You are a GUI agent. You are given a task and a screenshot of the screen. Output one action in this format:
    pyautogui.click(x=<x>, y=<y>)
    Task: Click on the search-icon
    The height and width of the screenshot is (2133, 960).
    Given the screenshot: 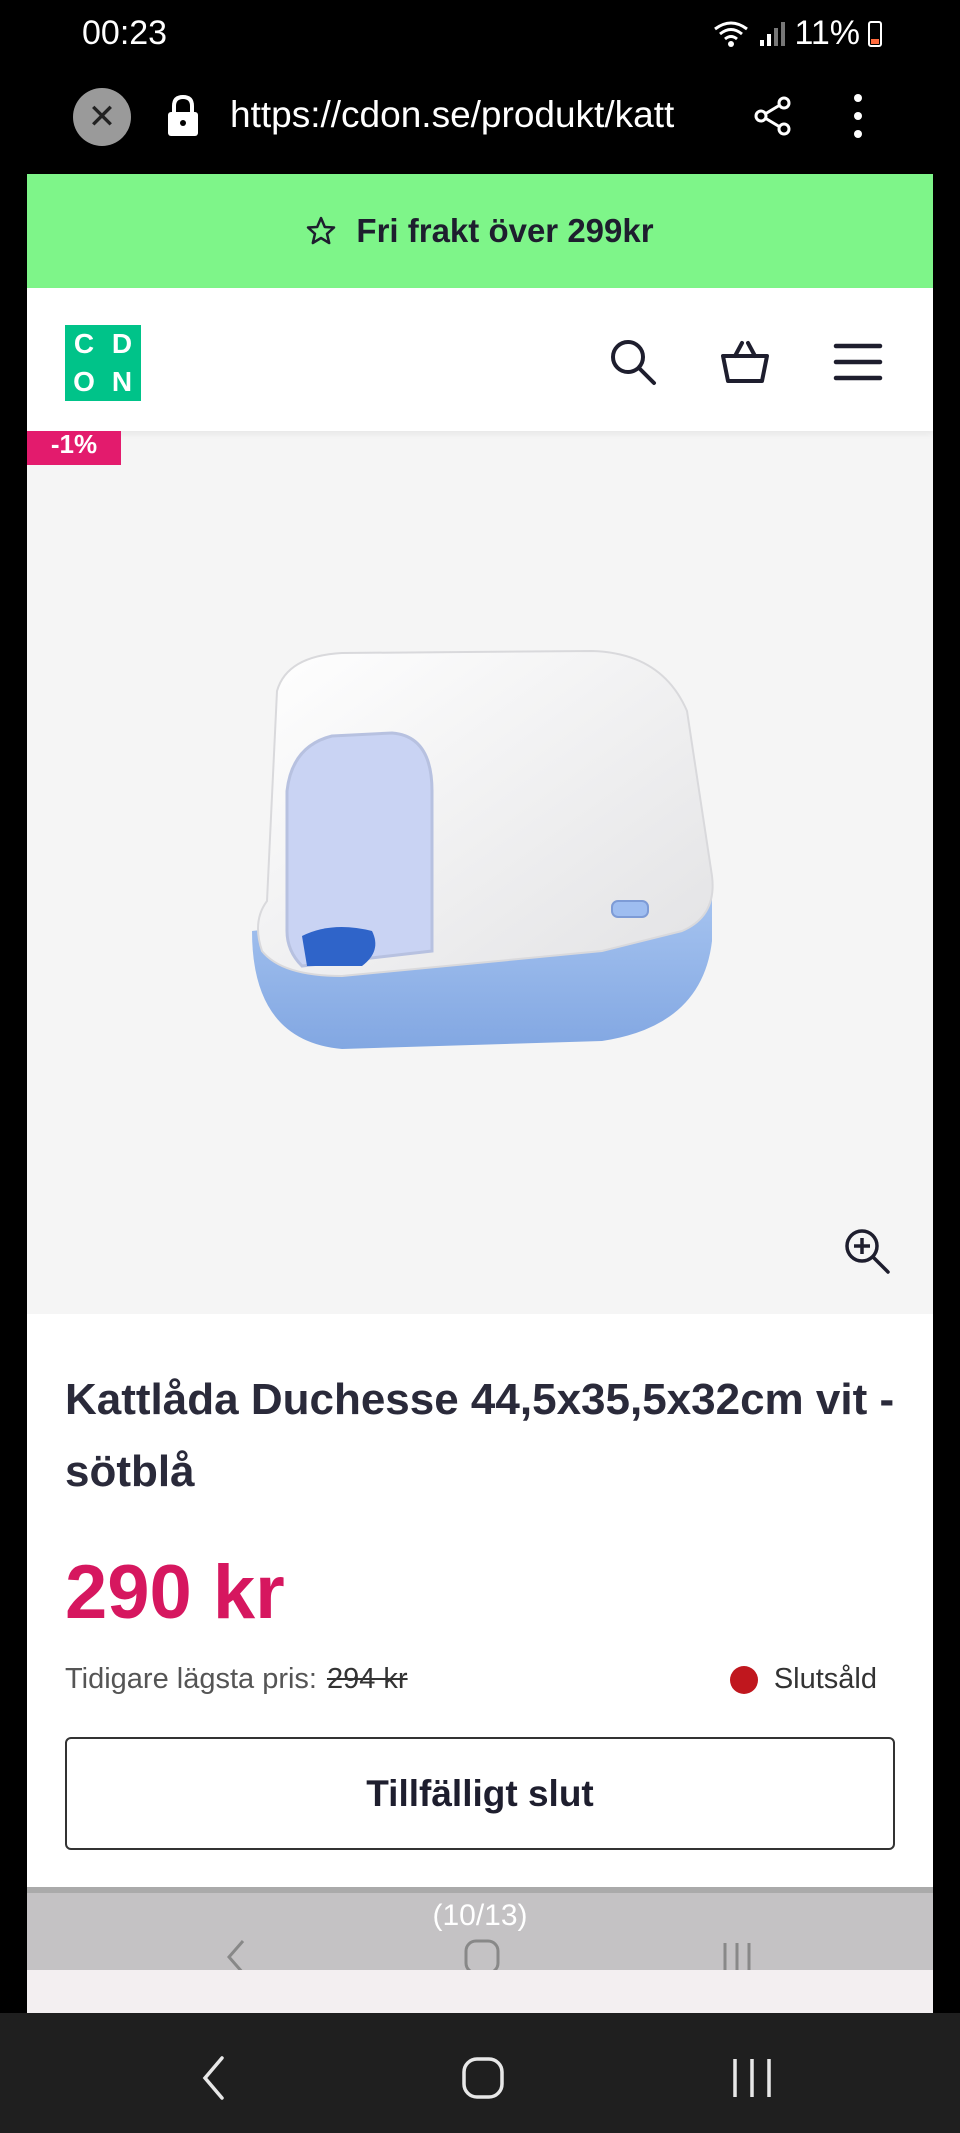 What is the action you would take?
    pyautogui.click(x=633, y=362)
    